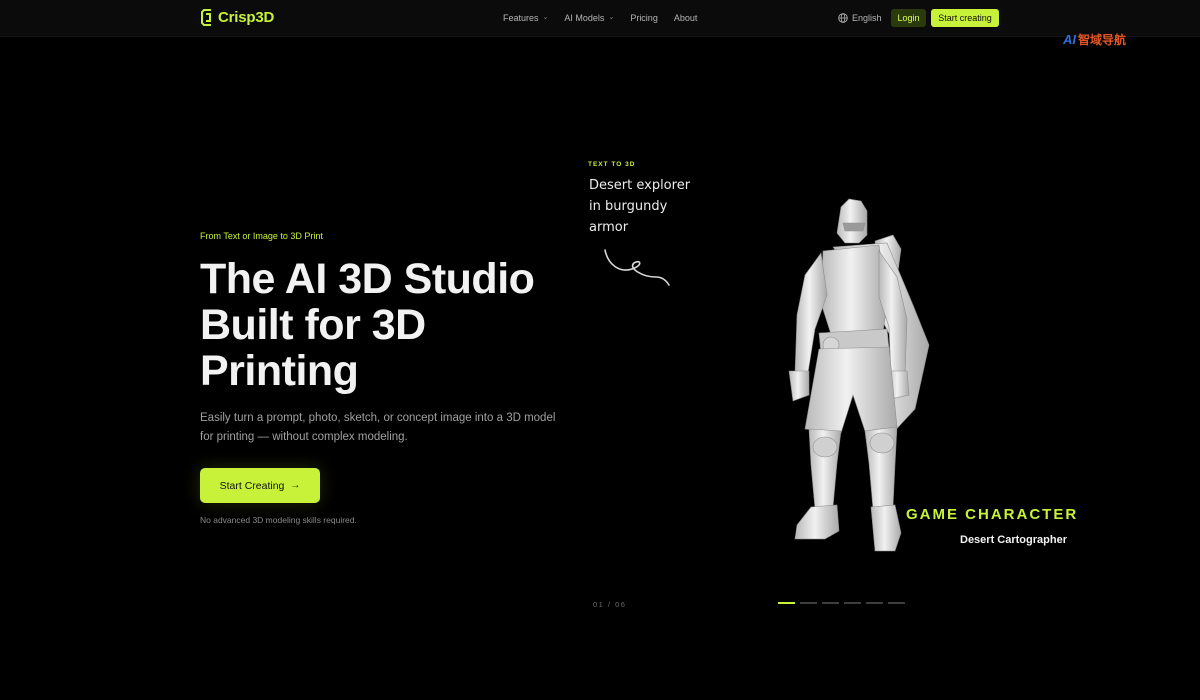 The image size is (1200, 700). Describe the element at coordinates (521, 18) in the screenshot. I see `nav-item-label: Features` at that location.